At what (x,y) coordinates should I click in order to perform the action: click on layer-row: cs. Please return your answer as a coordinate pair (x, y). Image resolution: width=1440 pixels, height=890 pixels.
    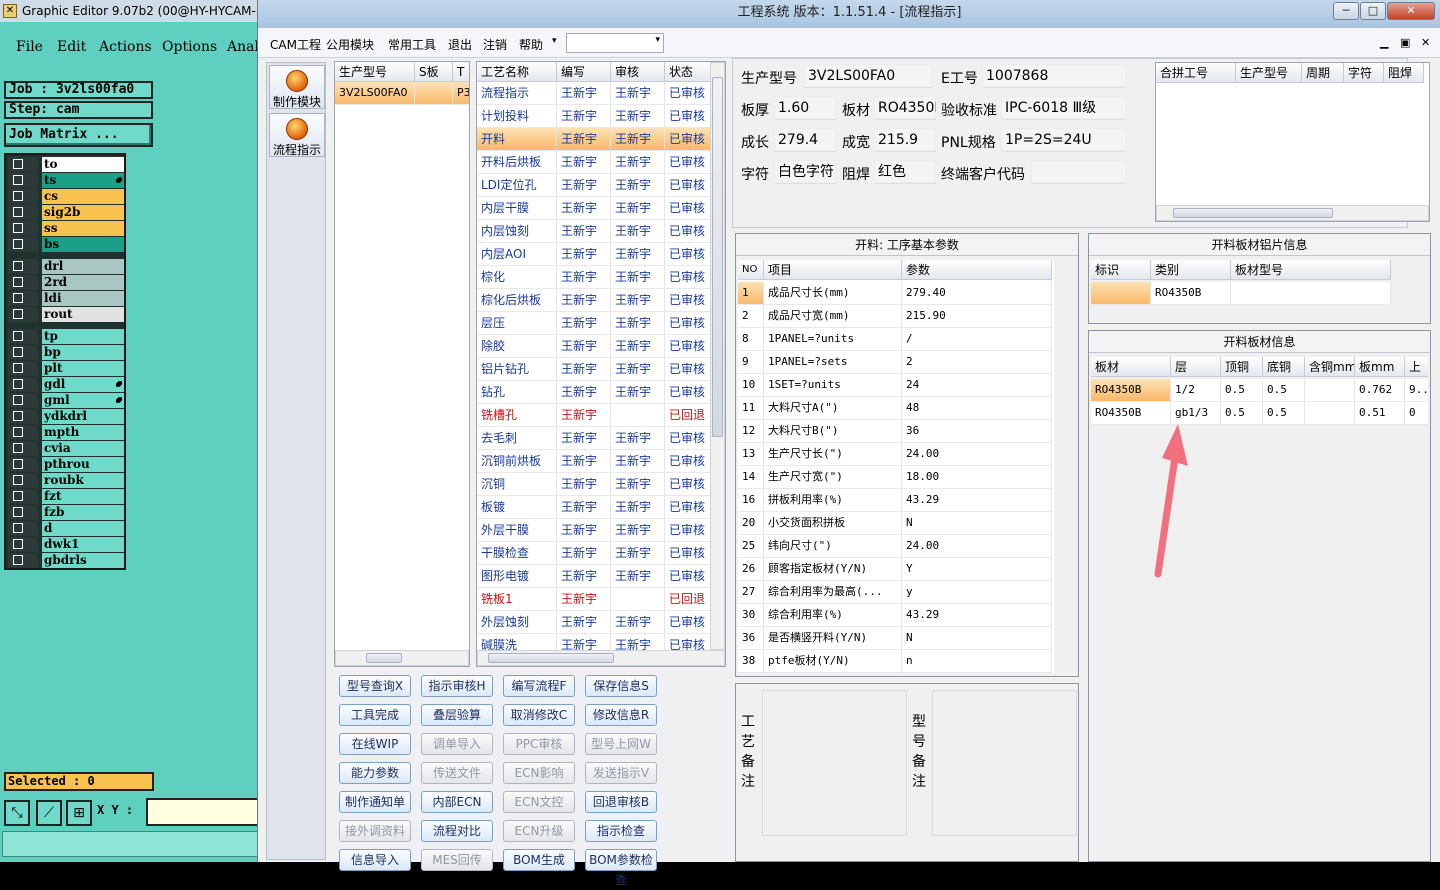
    Looking at the image, I should click on (66, 196).